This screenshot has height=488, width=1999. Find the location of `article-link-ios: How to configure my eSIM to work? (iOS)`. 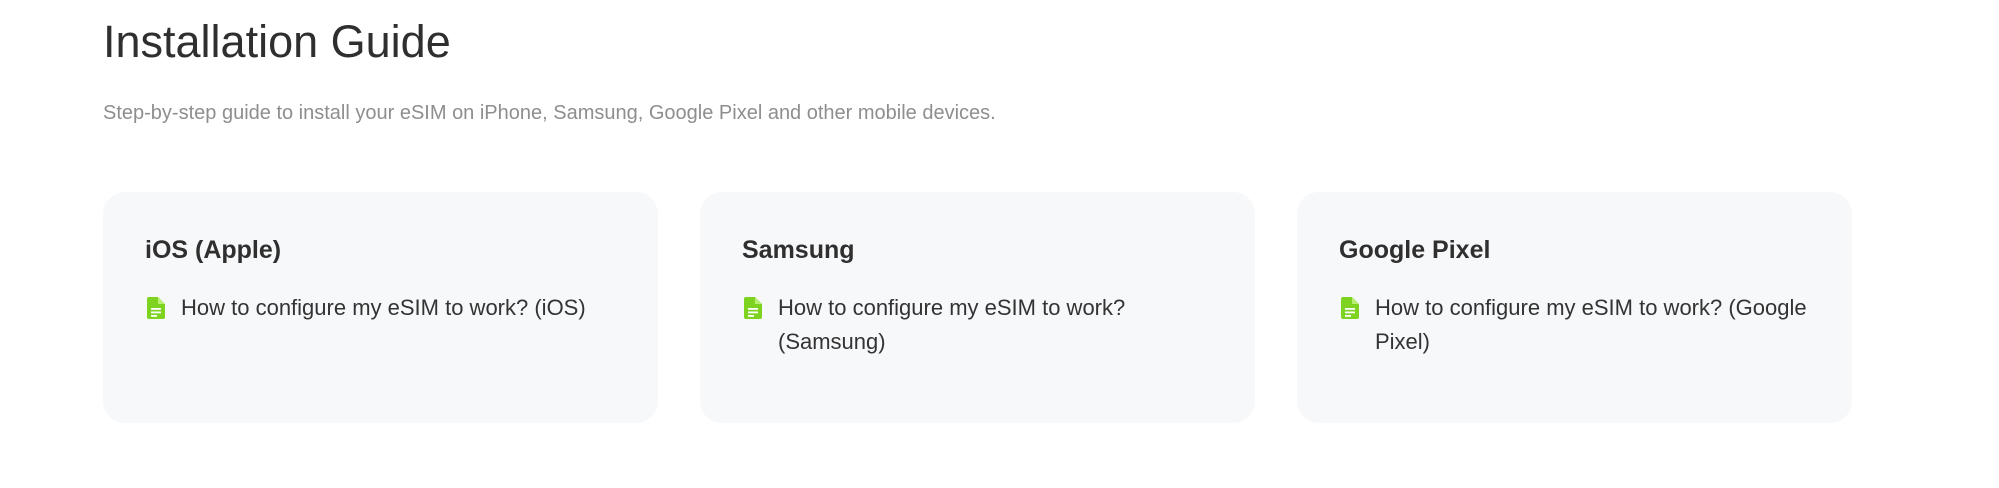

article-link-ios: How to configure my eSIM to work? (iOS) is located at coordinates (380, 308).